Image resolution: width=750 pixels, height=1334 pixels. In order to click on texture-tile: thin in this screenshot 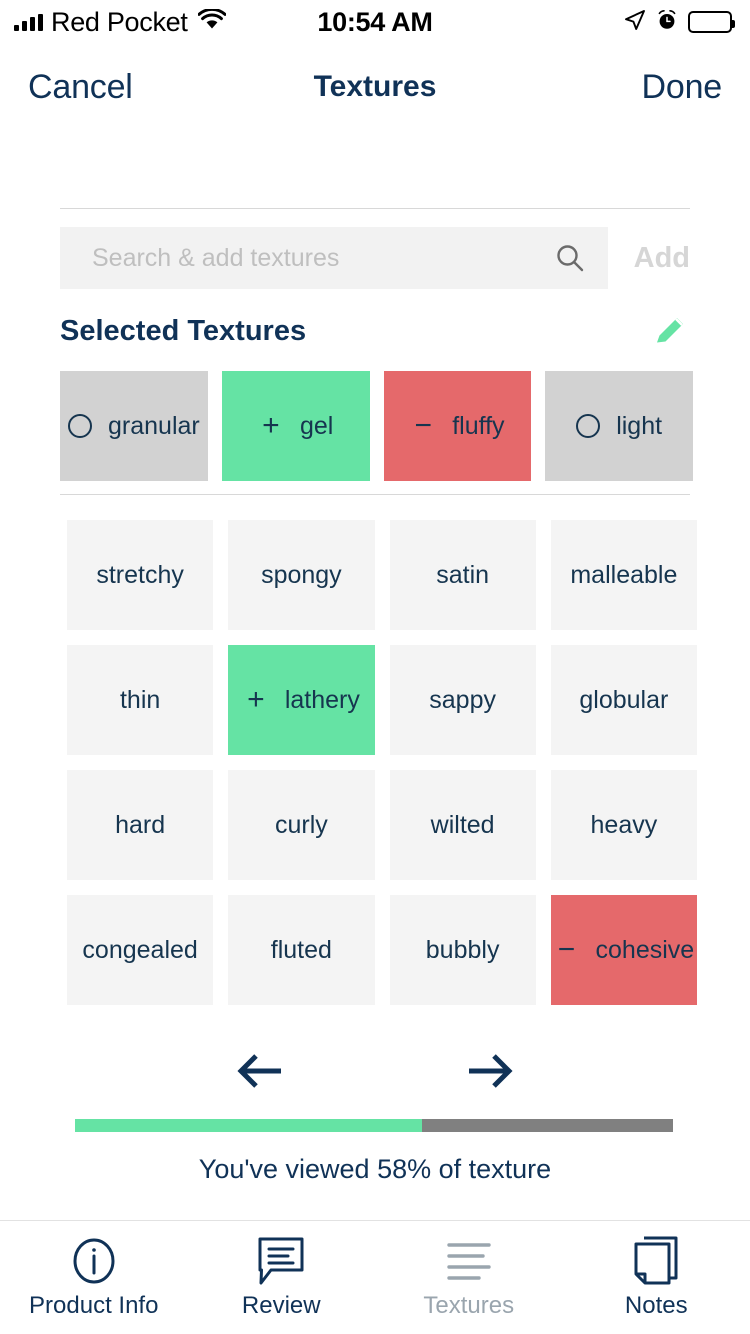, I will do `click(140, 700)`.